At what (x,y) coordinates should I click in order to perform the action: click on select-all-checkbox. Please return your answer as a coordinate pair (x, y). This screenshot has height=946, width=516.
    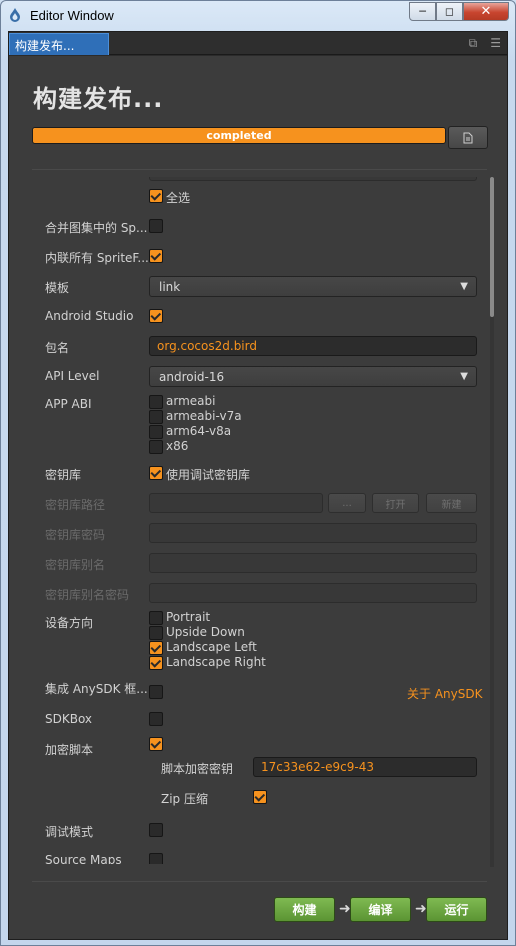
    Looking at the image, I should click on (156, 196).